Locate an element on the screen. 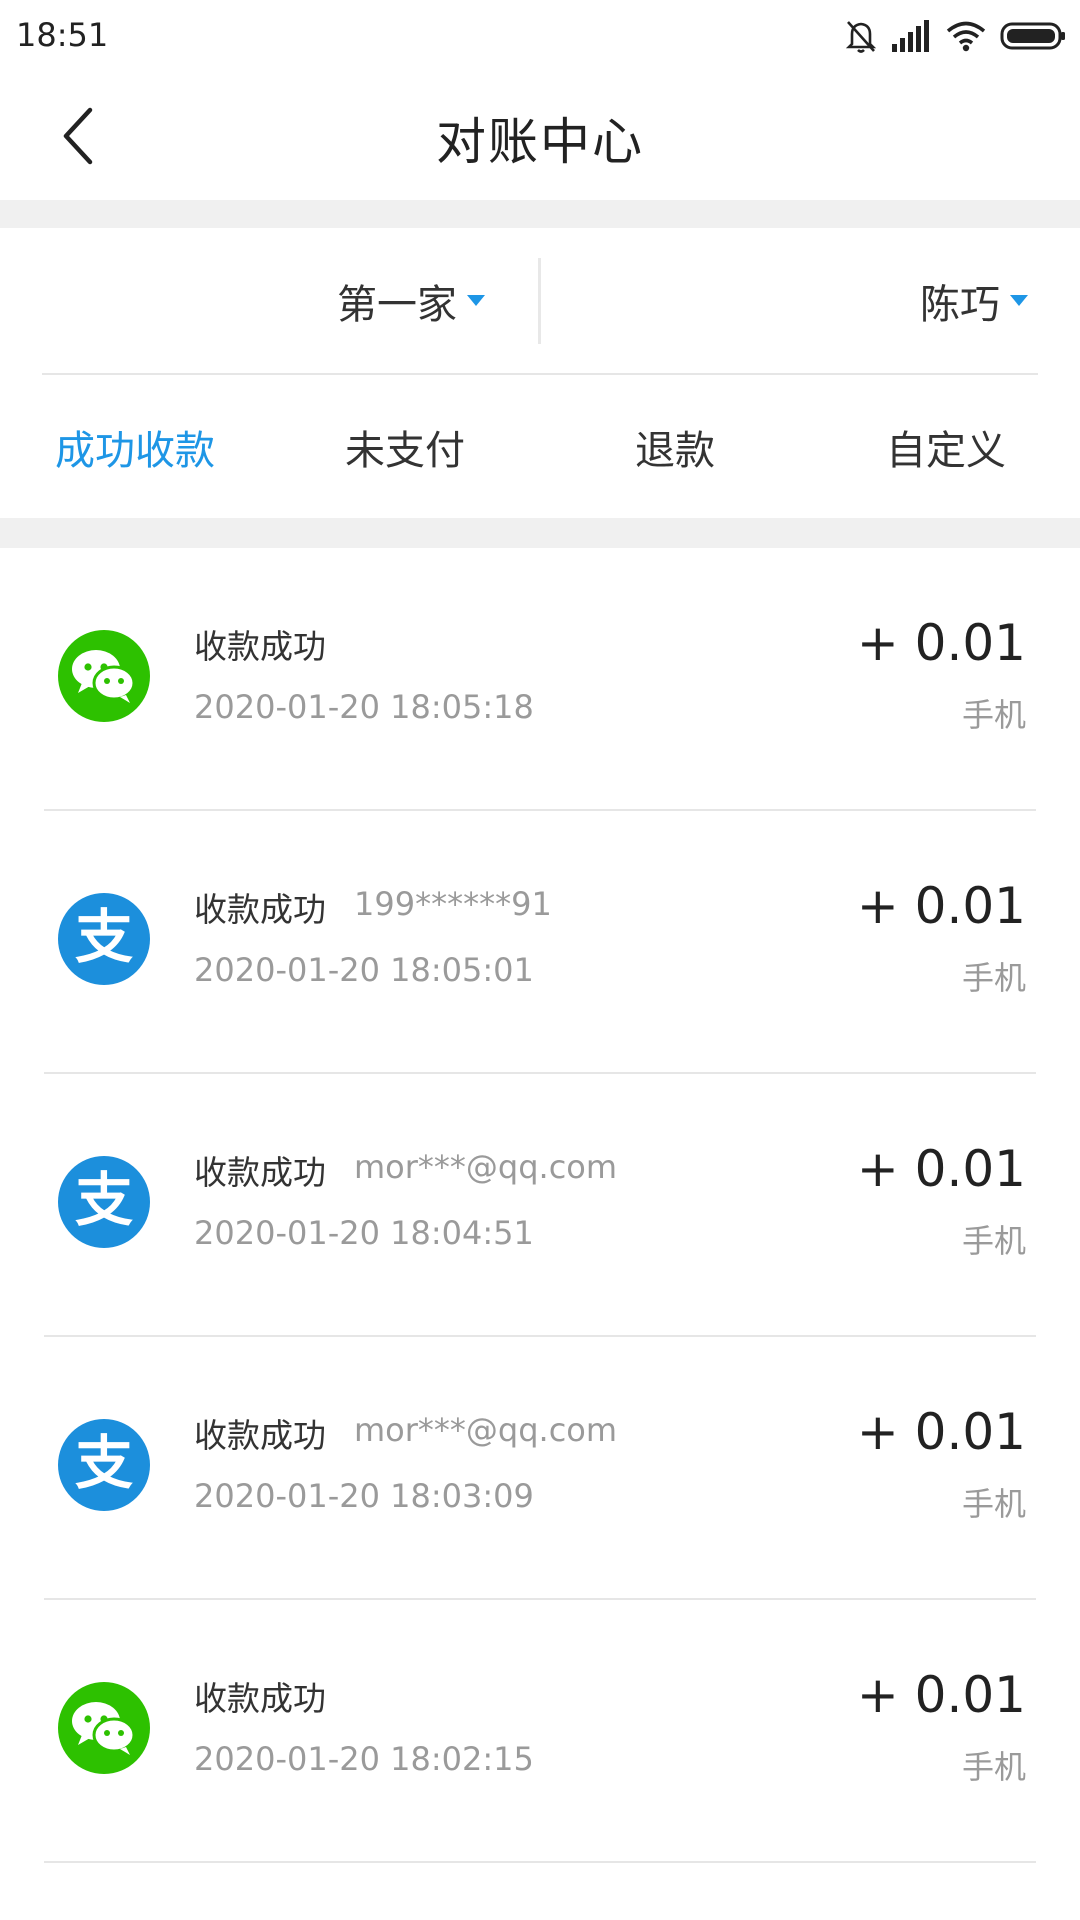 Image resolution: width=1080 pixels, height=1920 pixels. filter-divider is located at coordinates (539, 301).